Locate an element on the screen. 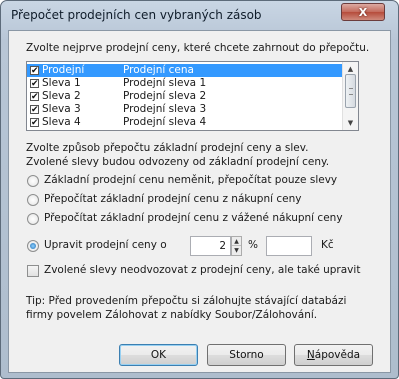  list-scrollbar: ▲ ▼ is located at coordinates (350, 96).